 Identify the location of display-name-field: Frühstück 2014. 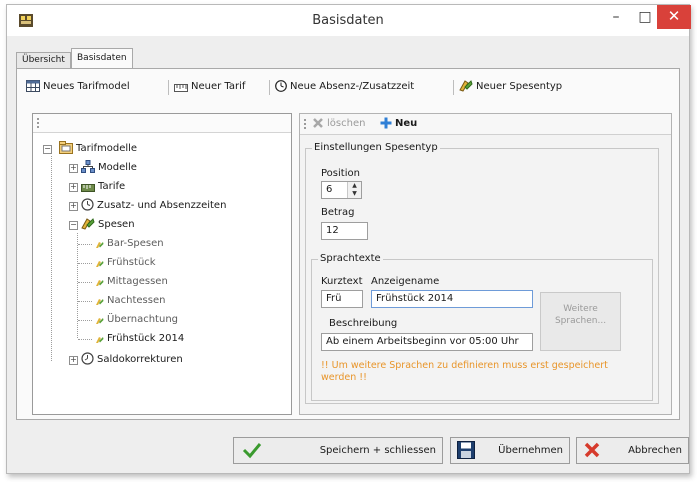
(452, 299).